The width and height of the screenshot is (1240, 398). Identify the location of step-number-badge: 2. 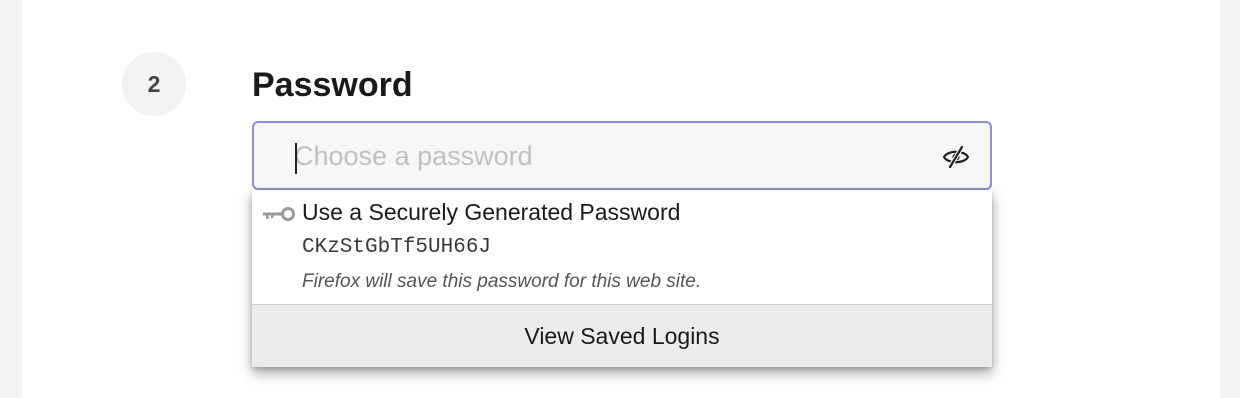
(154, 84).